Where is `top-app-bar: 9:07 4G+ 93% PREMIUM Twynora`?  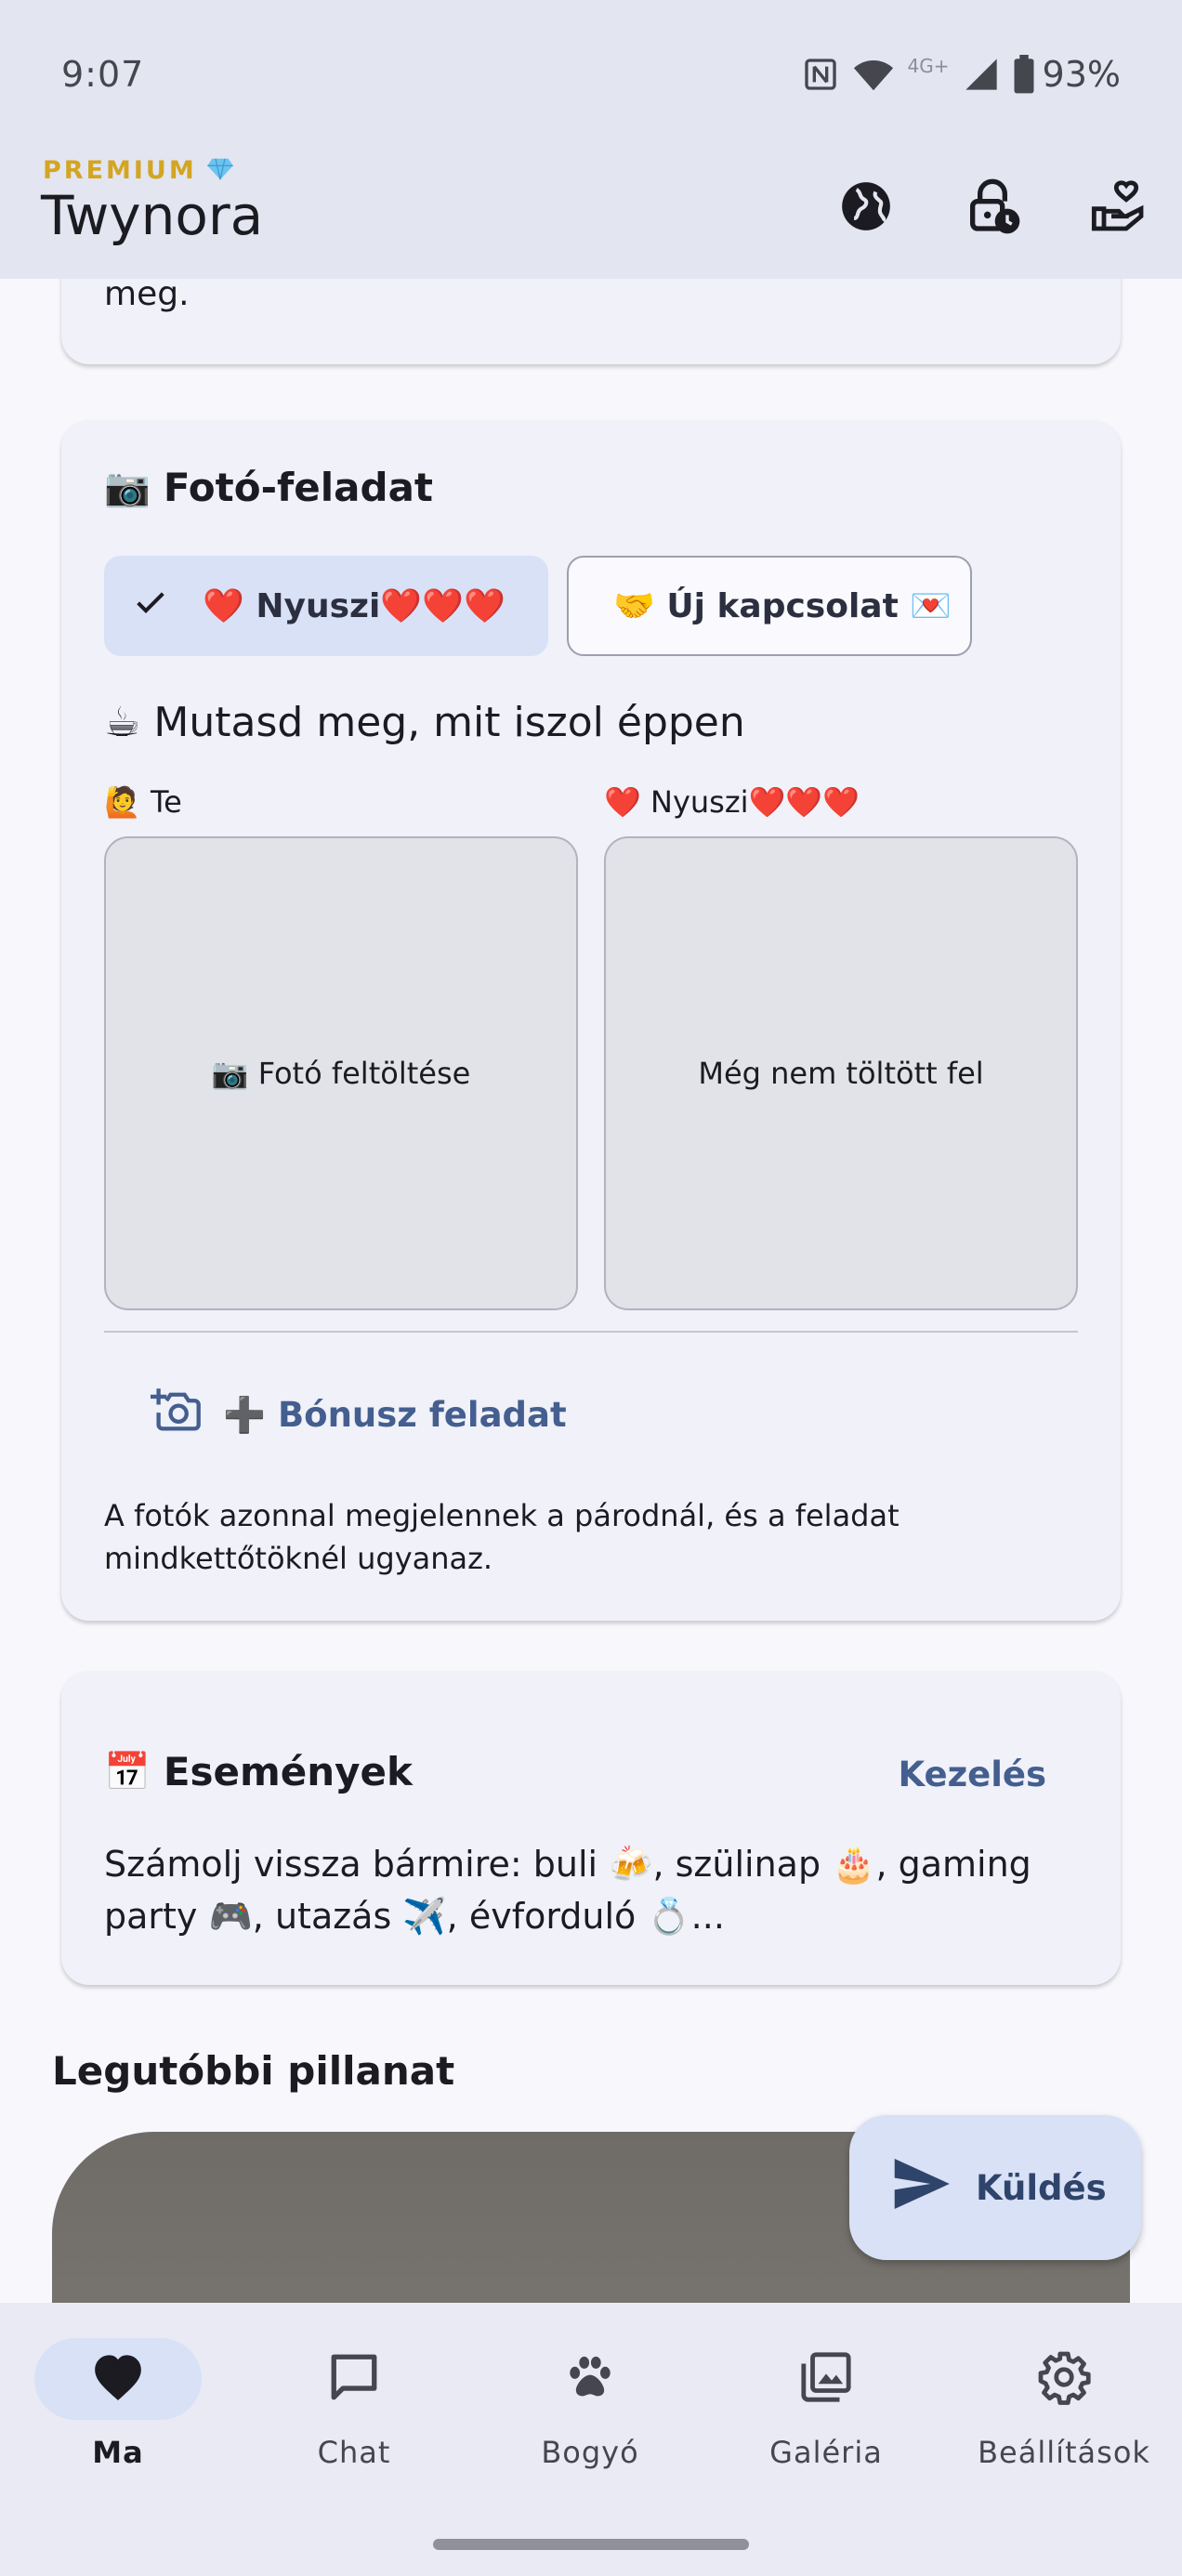 top-app-bar: 9:07 4G+ 93% PREMIUM Twynora is located at coordinates (591, 139).